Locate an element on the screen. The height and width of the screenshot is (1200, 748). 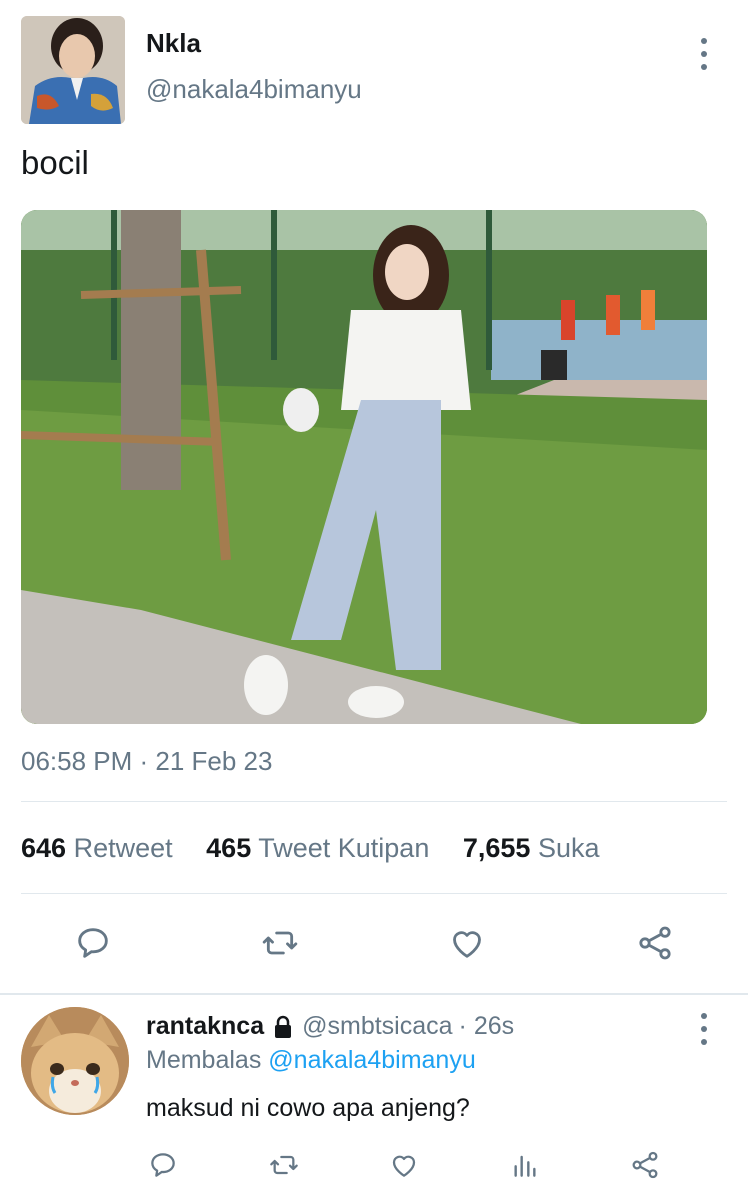
retweet-button is located at coordinates (280, 943).